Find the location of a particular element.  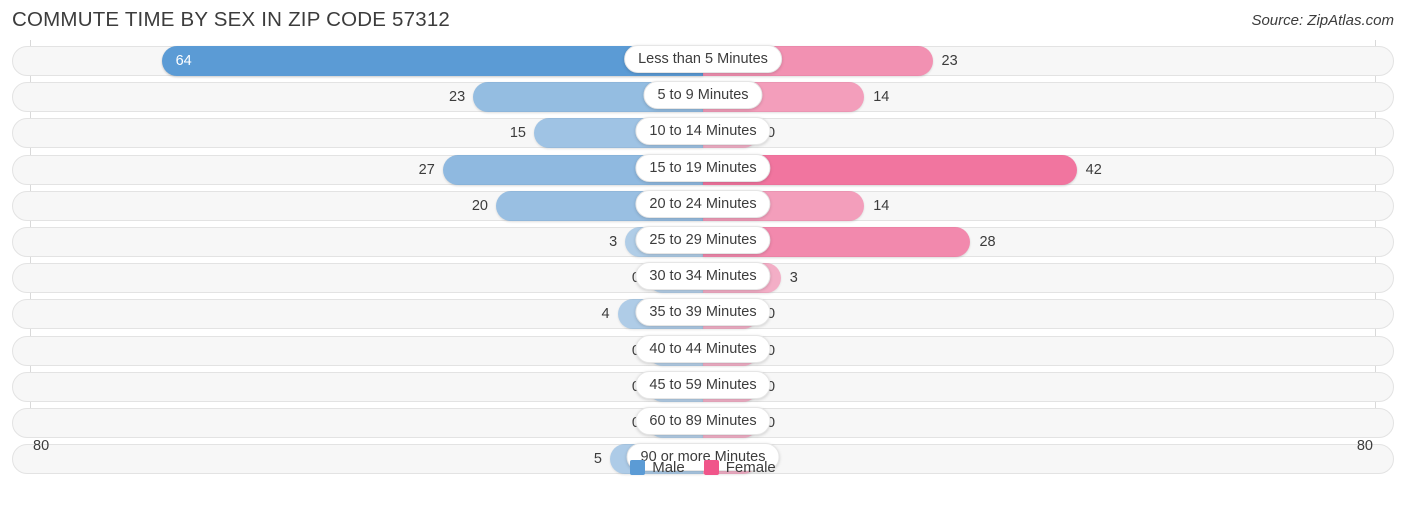

legend-label: Male is located at coordinates (668, 467).